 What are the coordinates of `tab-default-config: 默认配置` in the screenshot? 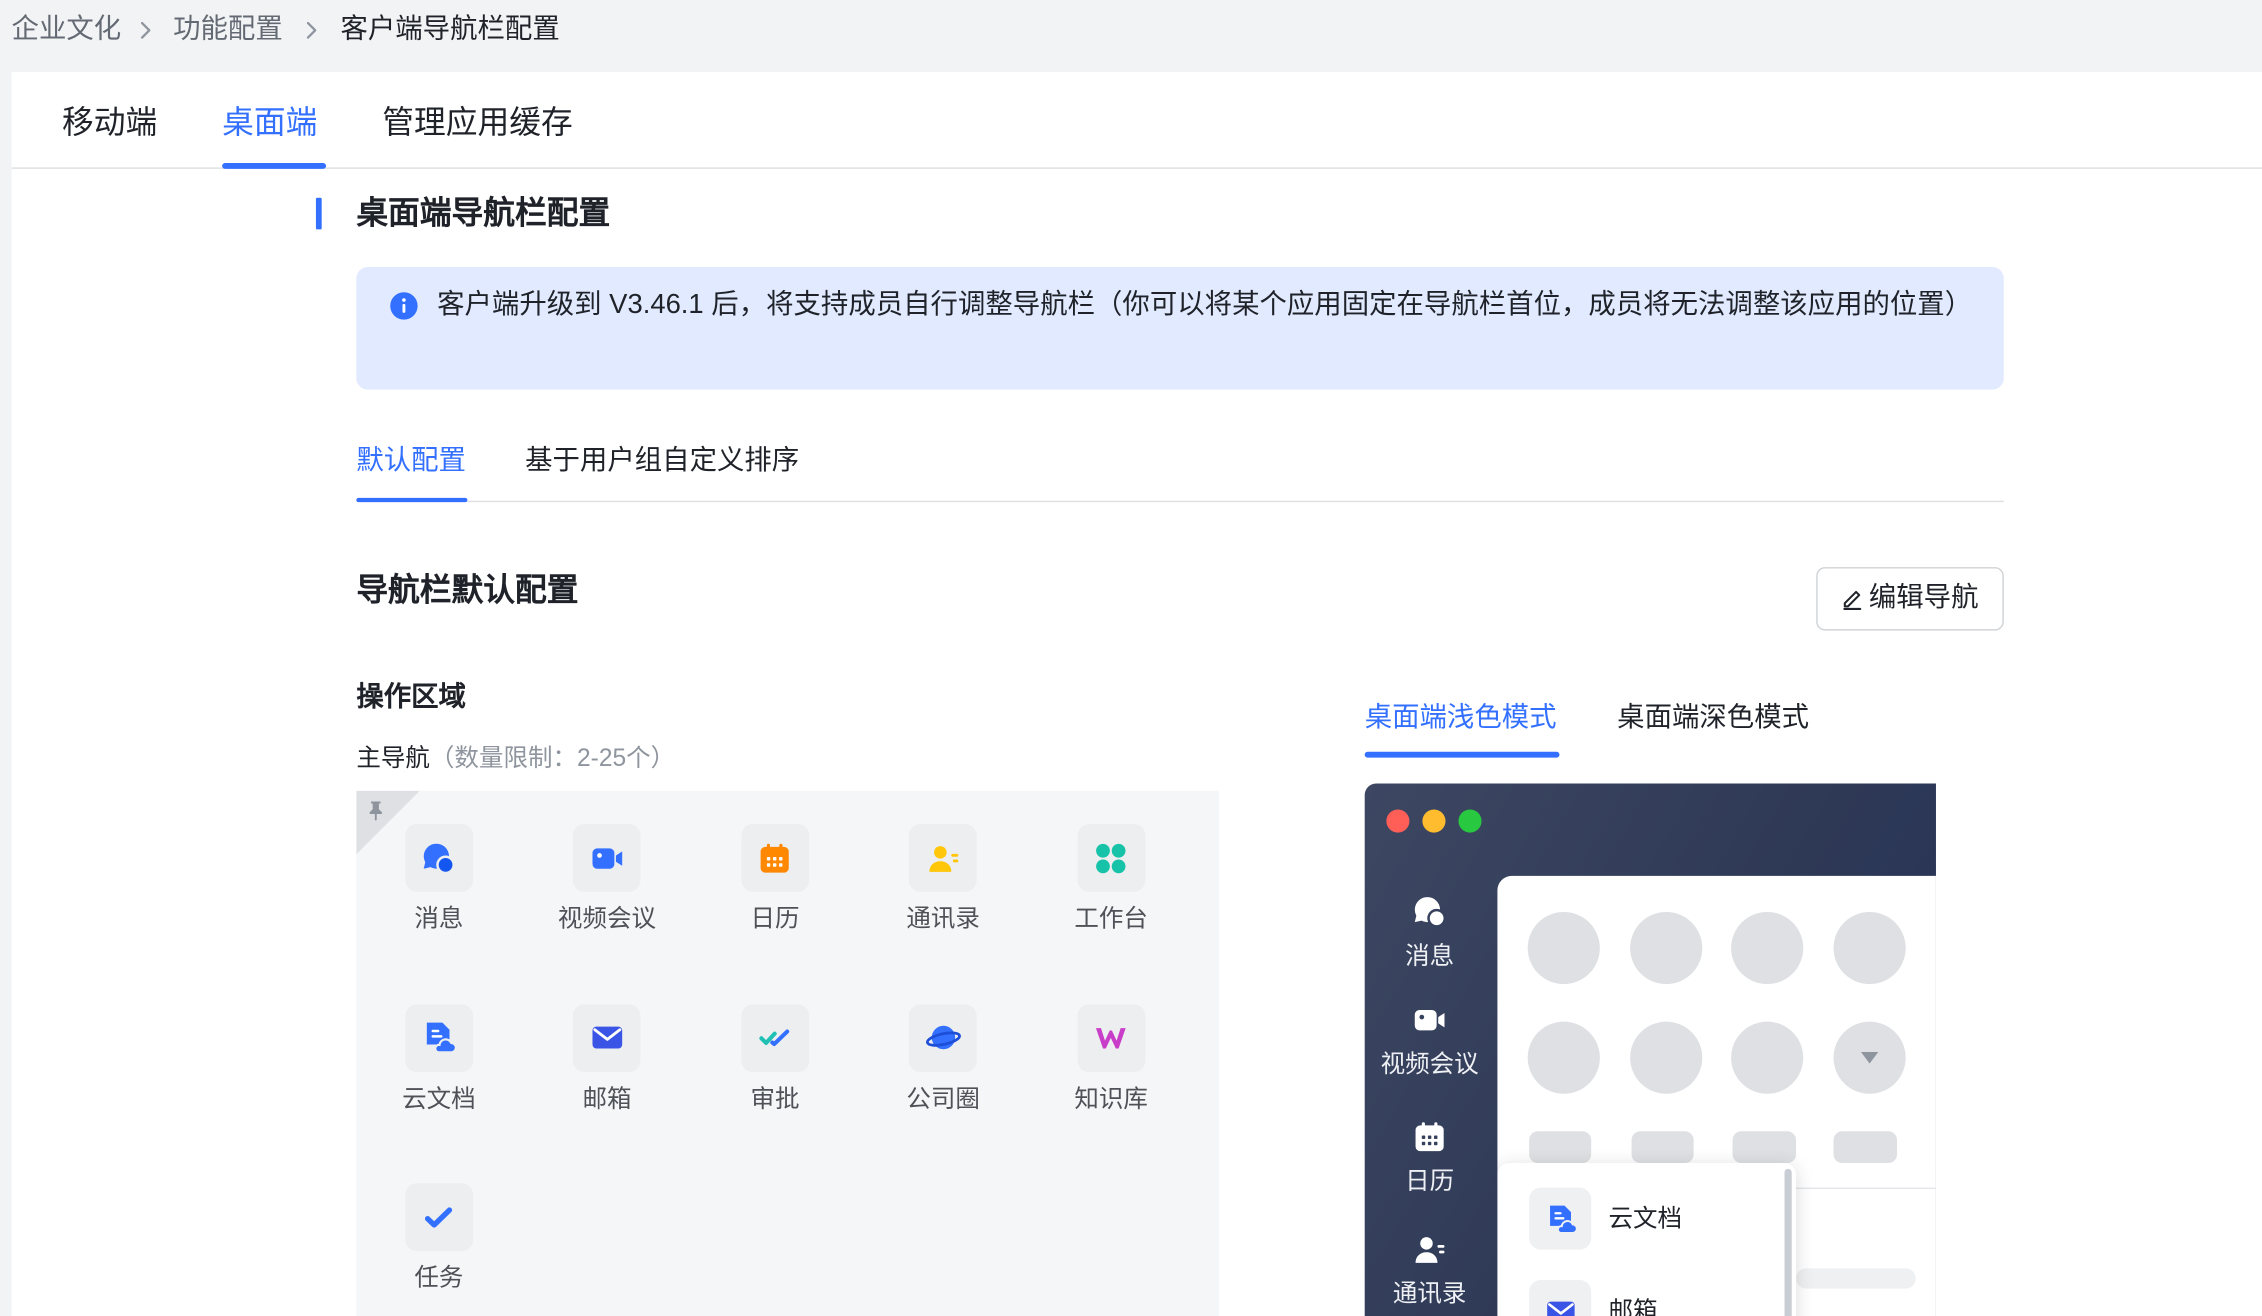 It's located at (411, 462).